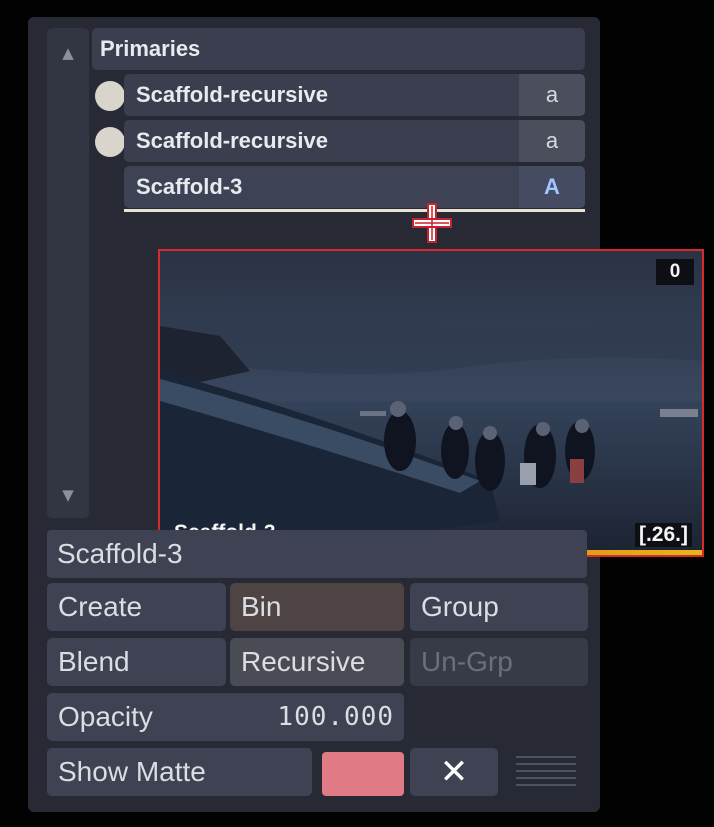 Image resolution: width=714 pixels, height=827 pixels. What do you see at coordinates (354, 210) in the screenshot?
I see `drop-indicator-line` at bounding box center [354, 210].